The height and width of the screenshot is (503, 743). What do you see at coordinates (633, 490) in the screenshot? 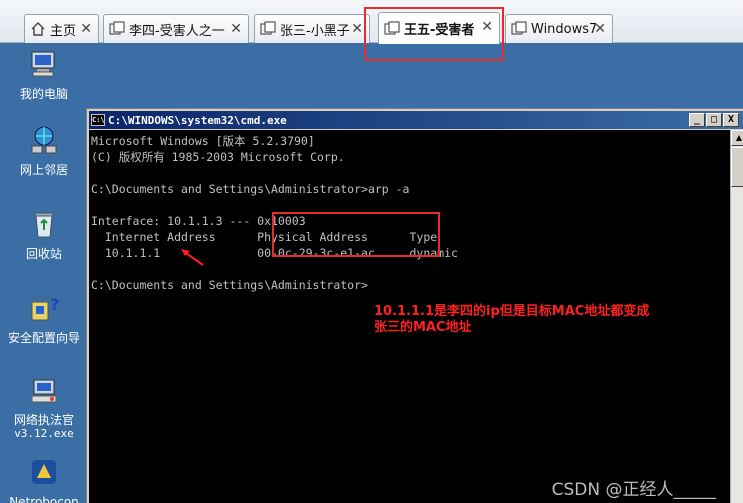
I see `watermark: CSDN @正经人_____` at bounding box center [633, 490].